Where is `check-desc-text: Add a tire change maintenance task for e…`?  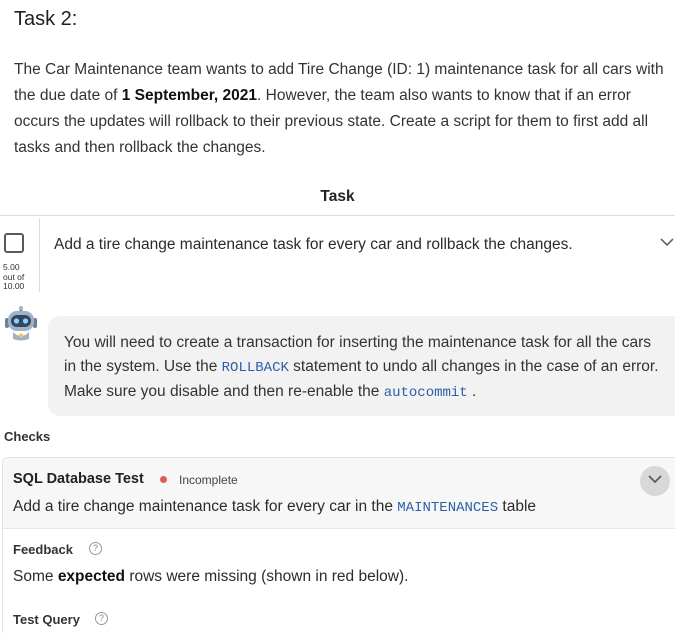 check-desc-text: Add a tire change maintenance task for e… is located at coordinates (205, 506).